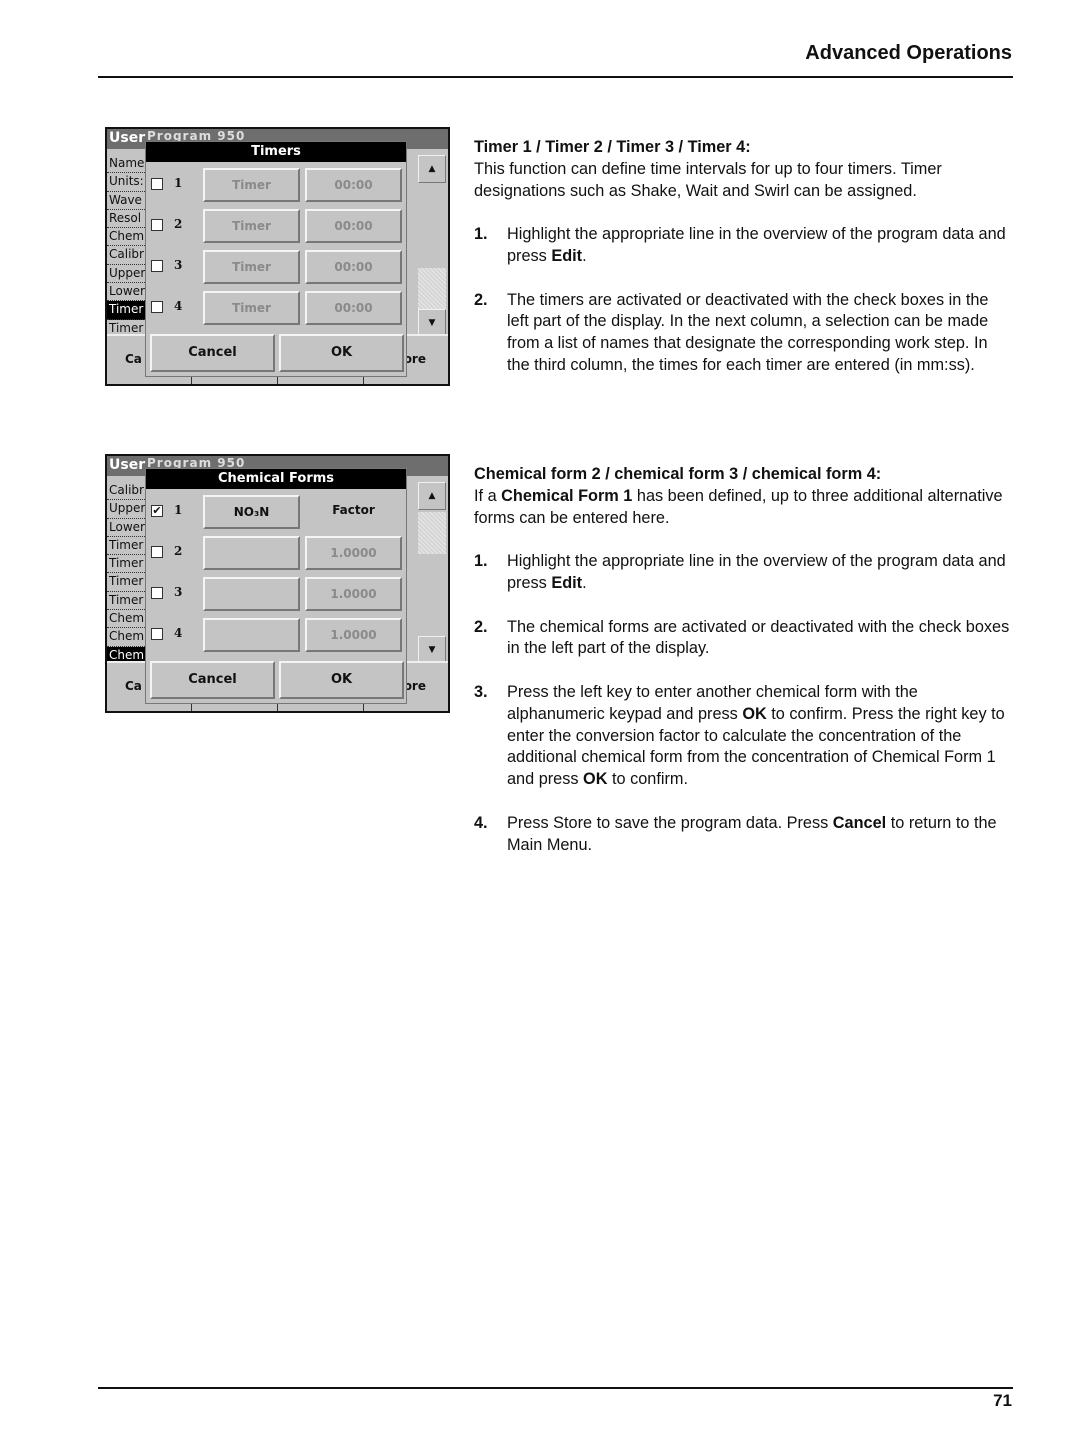 The height and width of the screenshot is (1437, 1080). What do you see at coordinates (251, 308) in the screenshot?
I see `timer-4-name-button: Timer` at bounding box center [251, 308].